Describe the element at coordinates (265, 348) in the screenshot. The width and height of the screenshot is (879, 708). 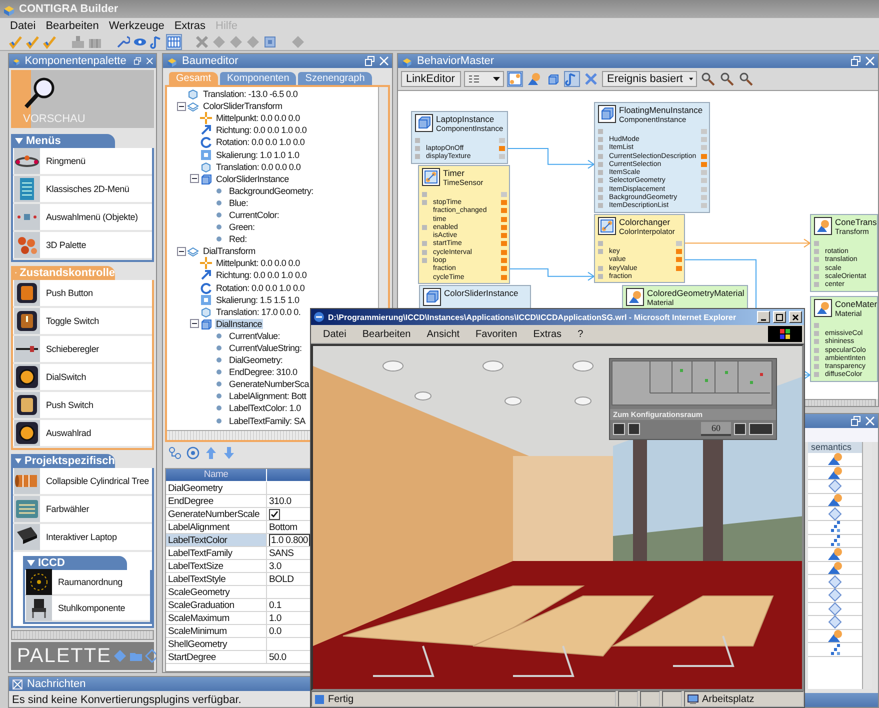
I see `tree-item: CurrentValueString:` at that location.